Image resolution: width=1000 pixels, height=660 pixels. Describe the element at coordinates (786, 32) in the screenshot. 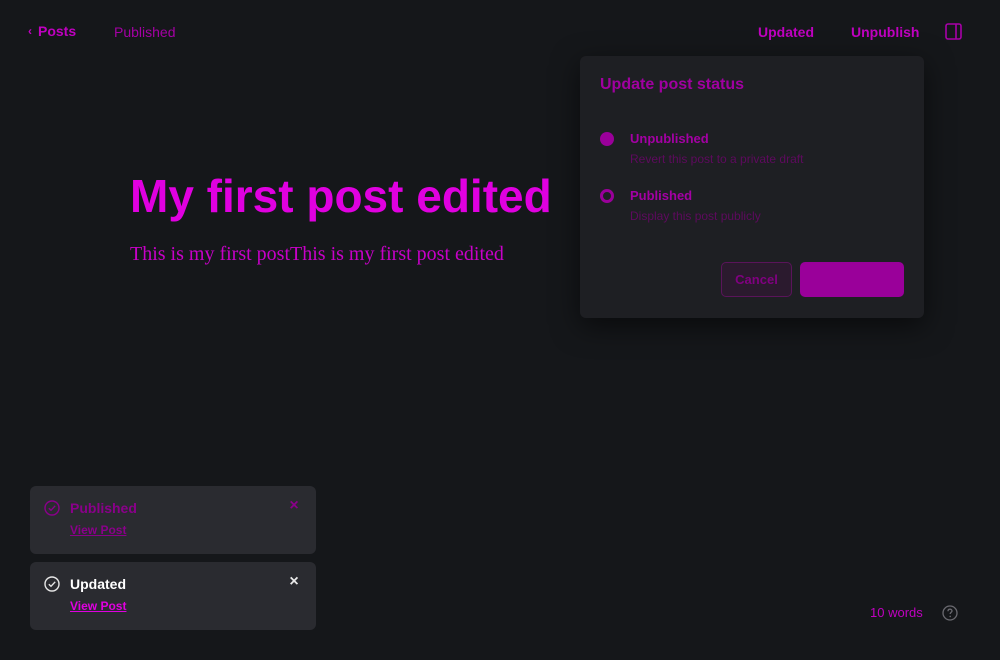

I see `update-button: Updated` at that location.